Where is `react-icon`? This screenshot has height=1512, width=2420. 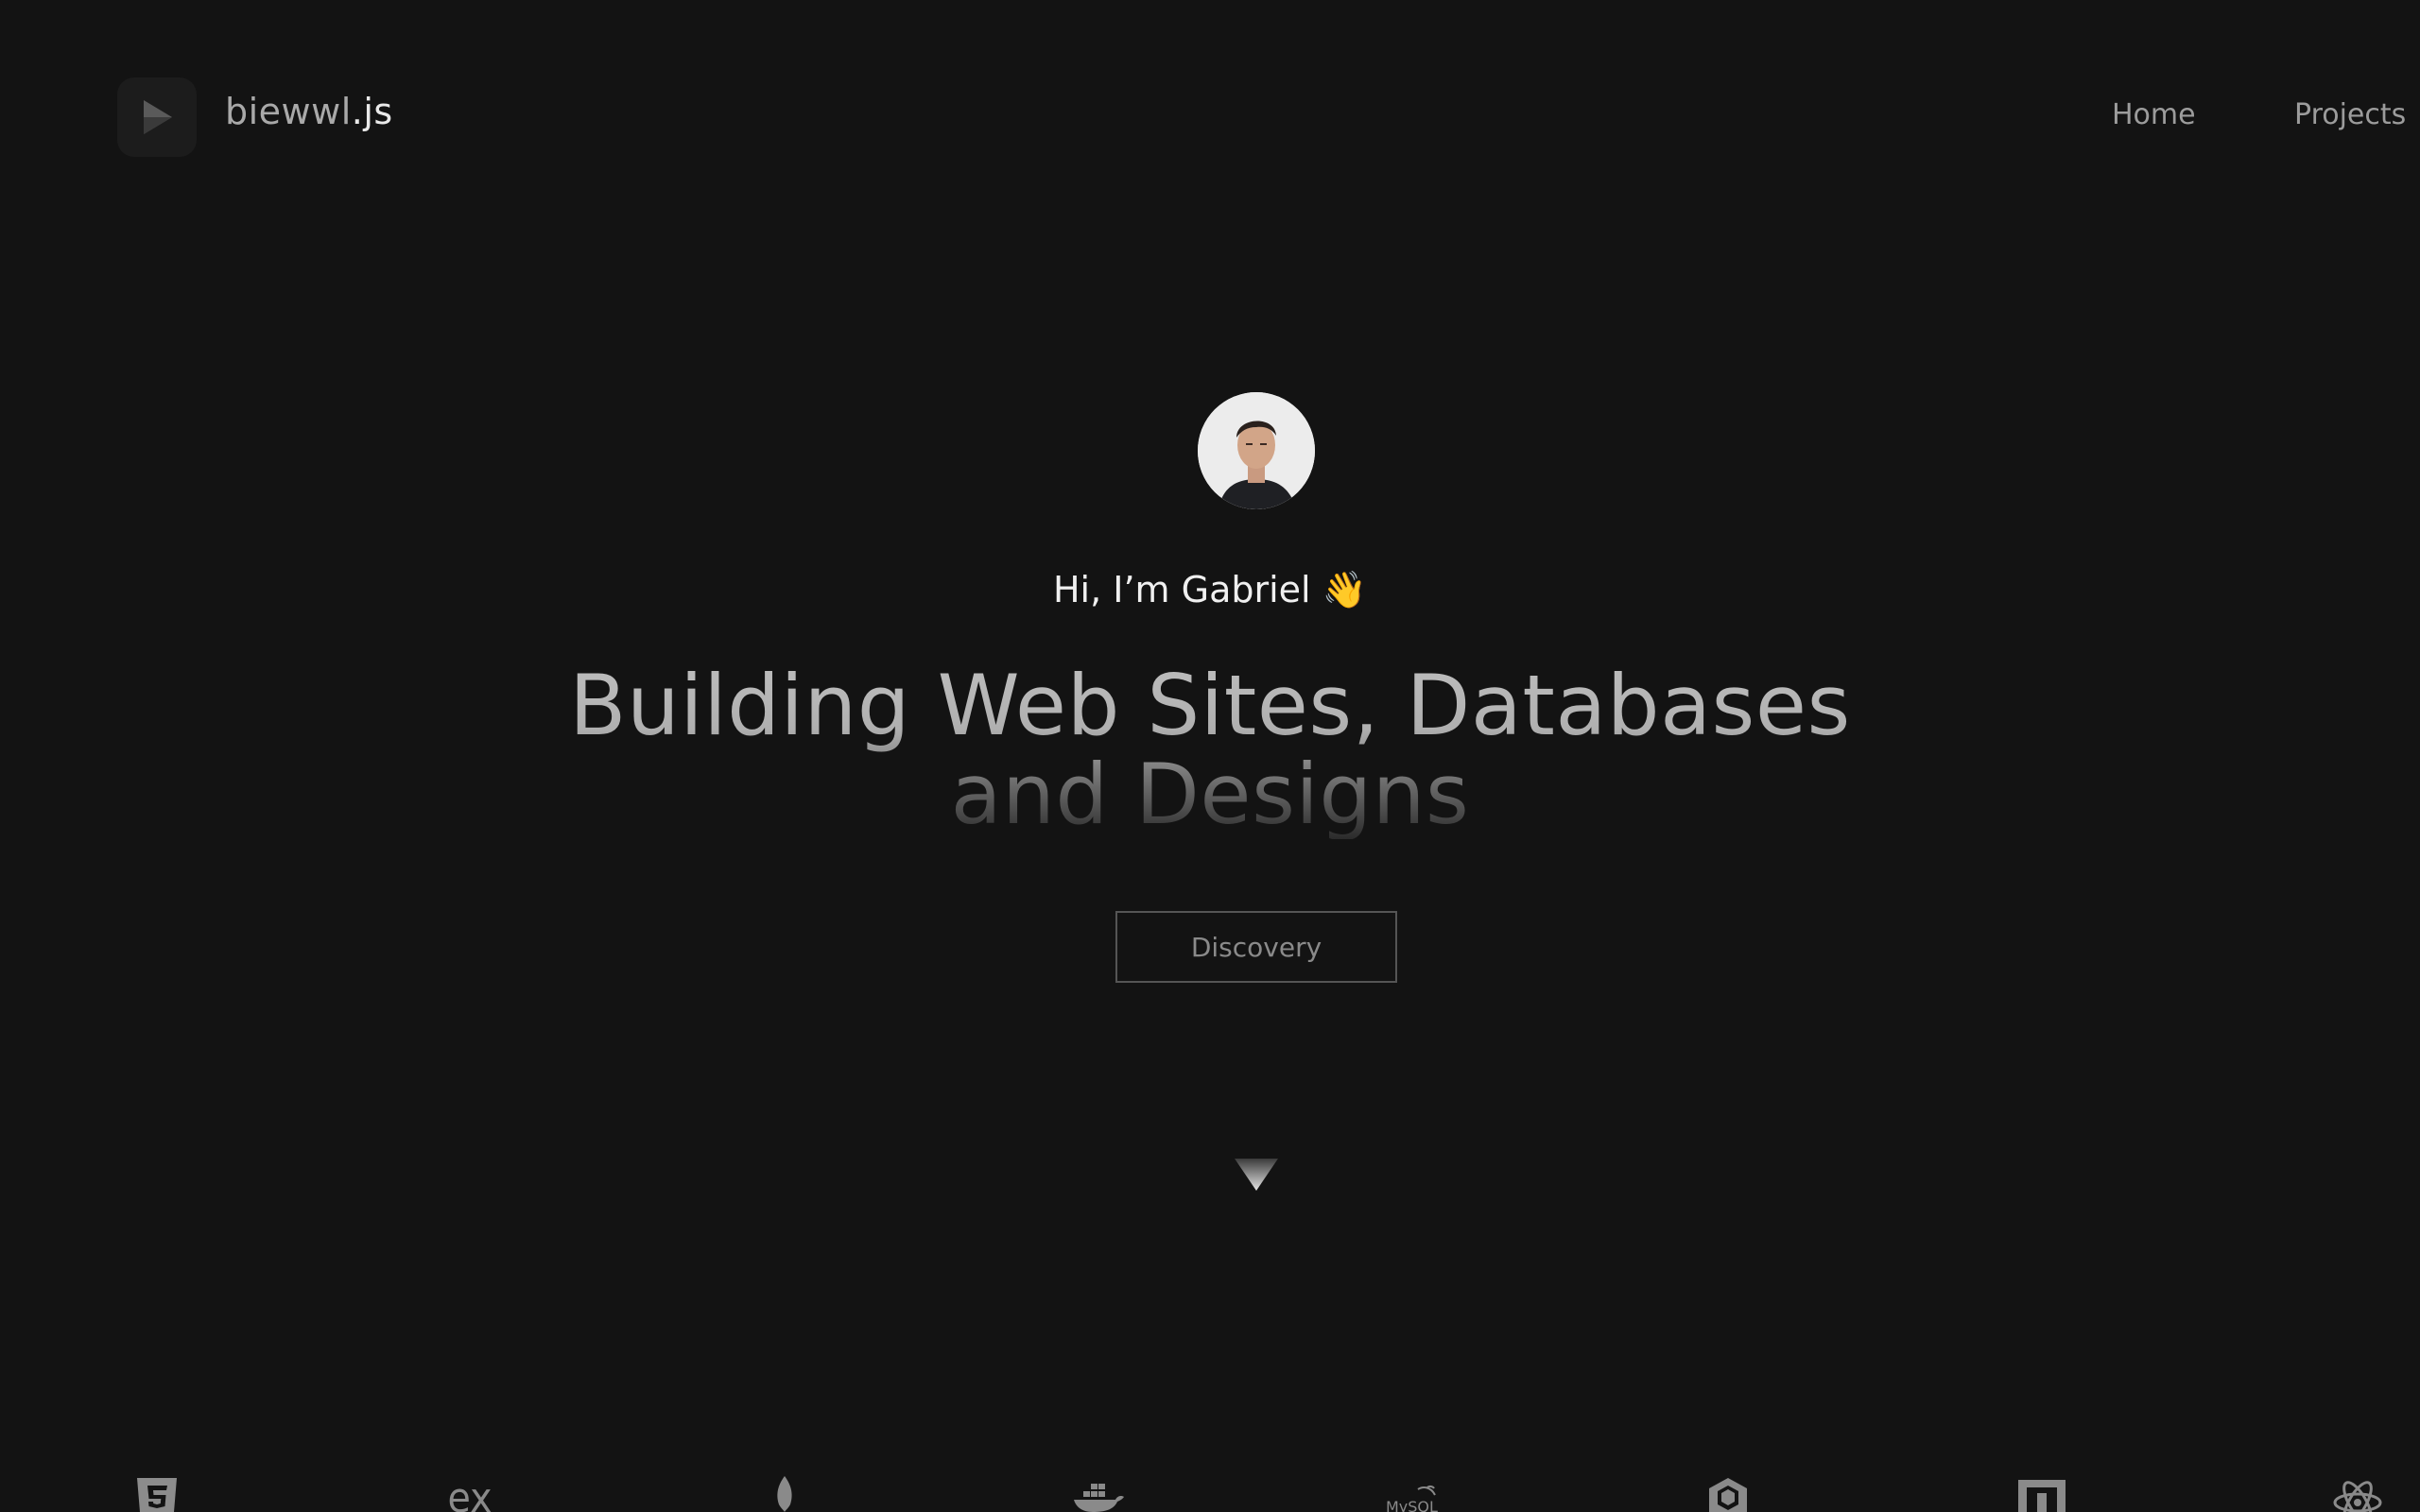 react-icon is located at coordinates (2357, 1493).